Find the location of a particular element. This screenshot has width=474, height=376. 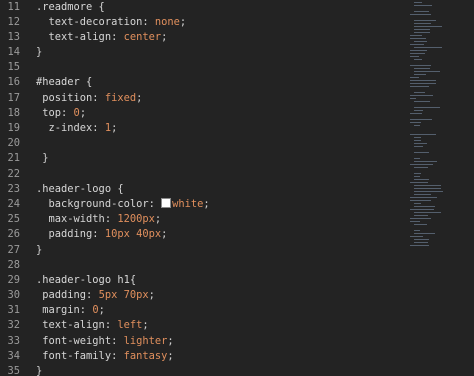

line-code: z-index: 1; is located at coordinates (77, 128).